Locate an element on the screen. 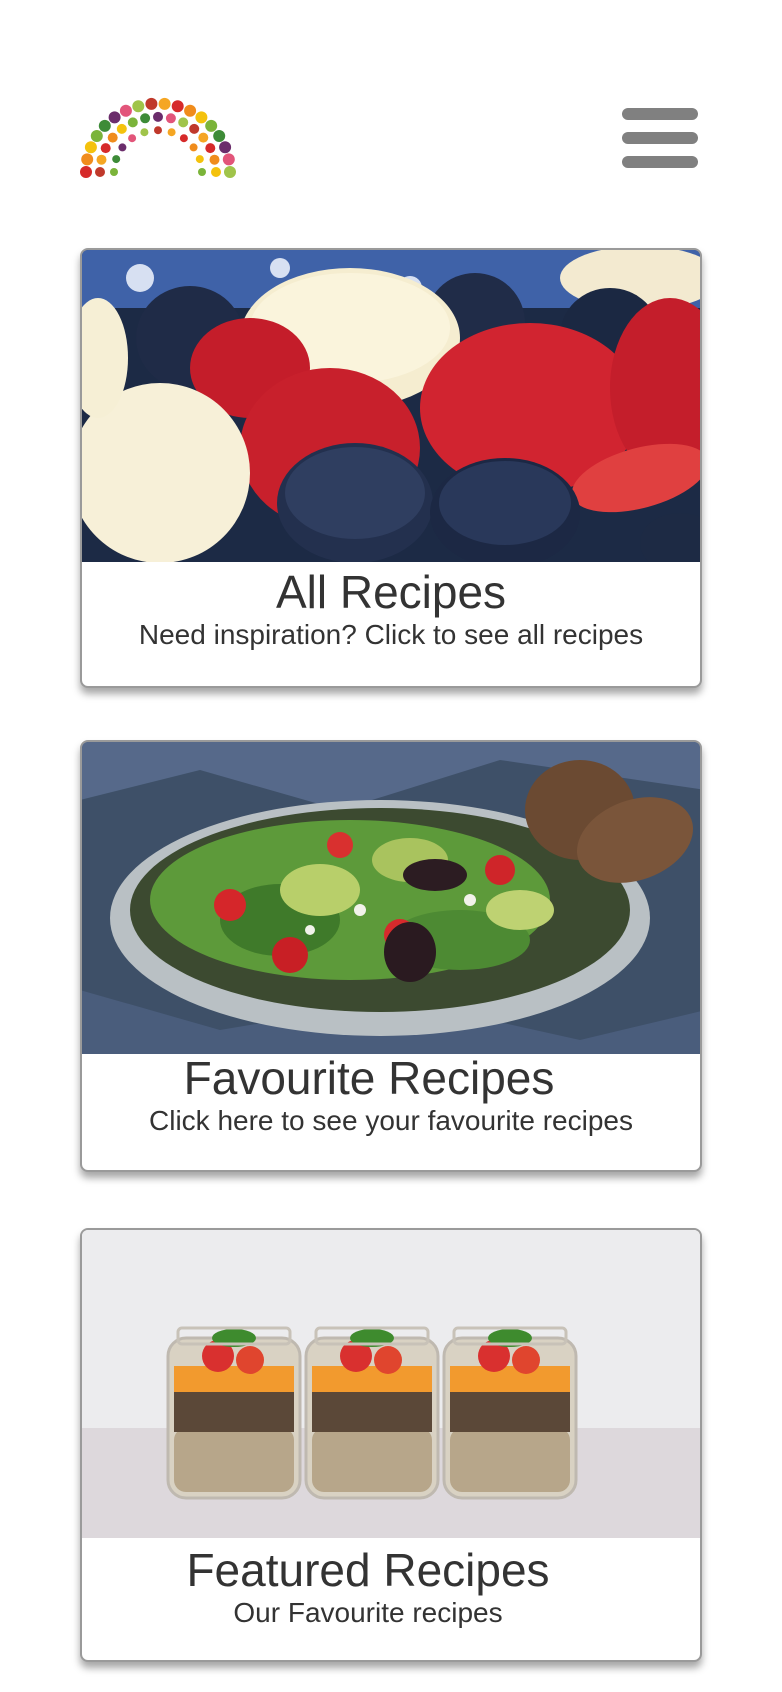 Image resolution: width=782 pixels, height=1692 pixels. hamburger-menu-icon is located at coordinates (660, 136).